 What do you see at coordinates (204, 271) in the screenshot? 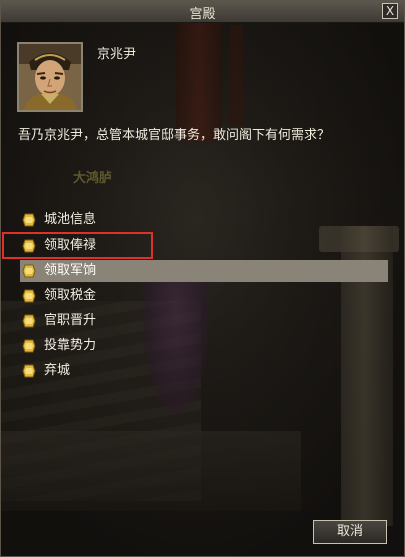
I see `option-collect-military-pay: 领取军饷` at bounding box center [204, 271].